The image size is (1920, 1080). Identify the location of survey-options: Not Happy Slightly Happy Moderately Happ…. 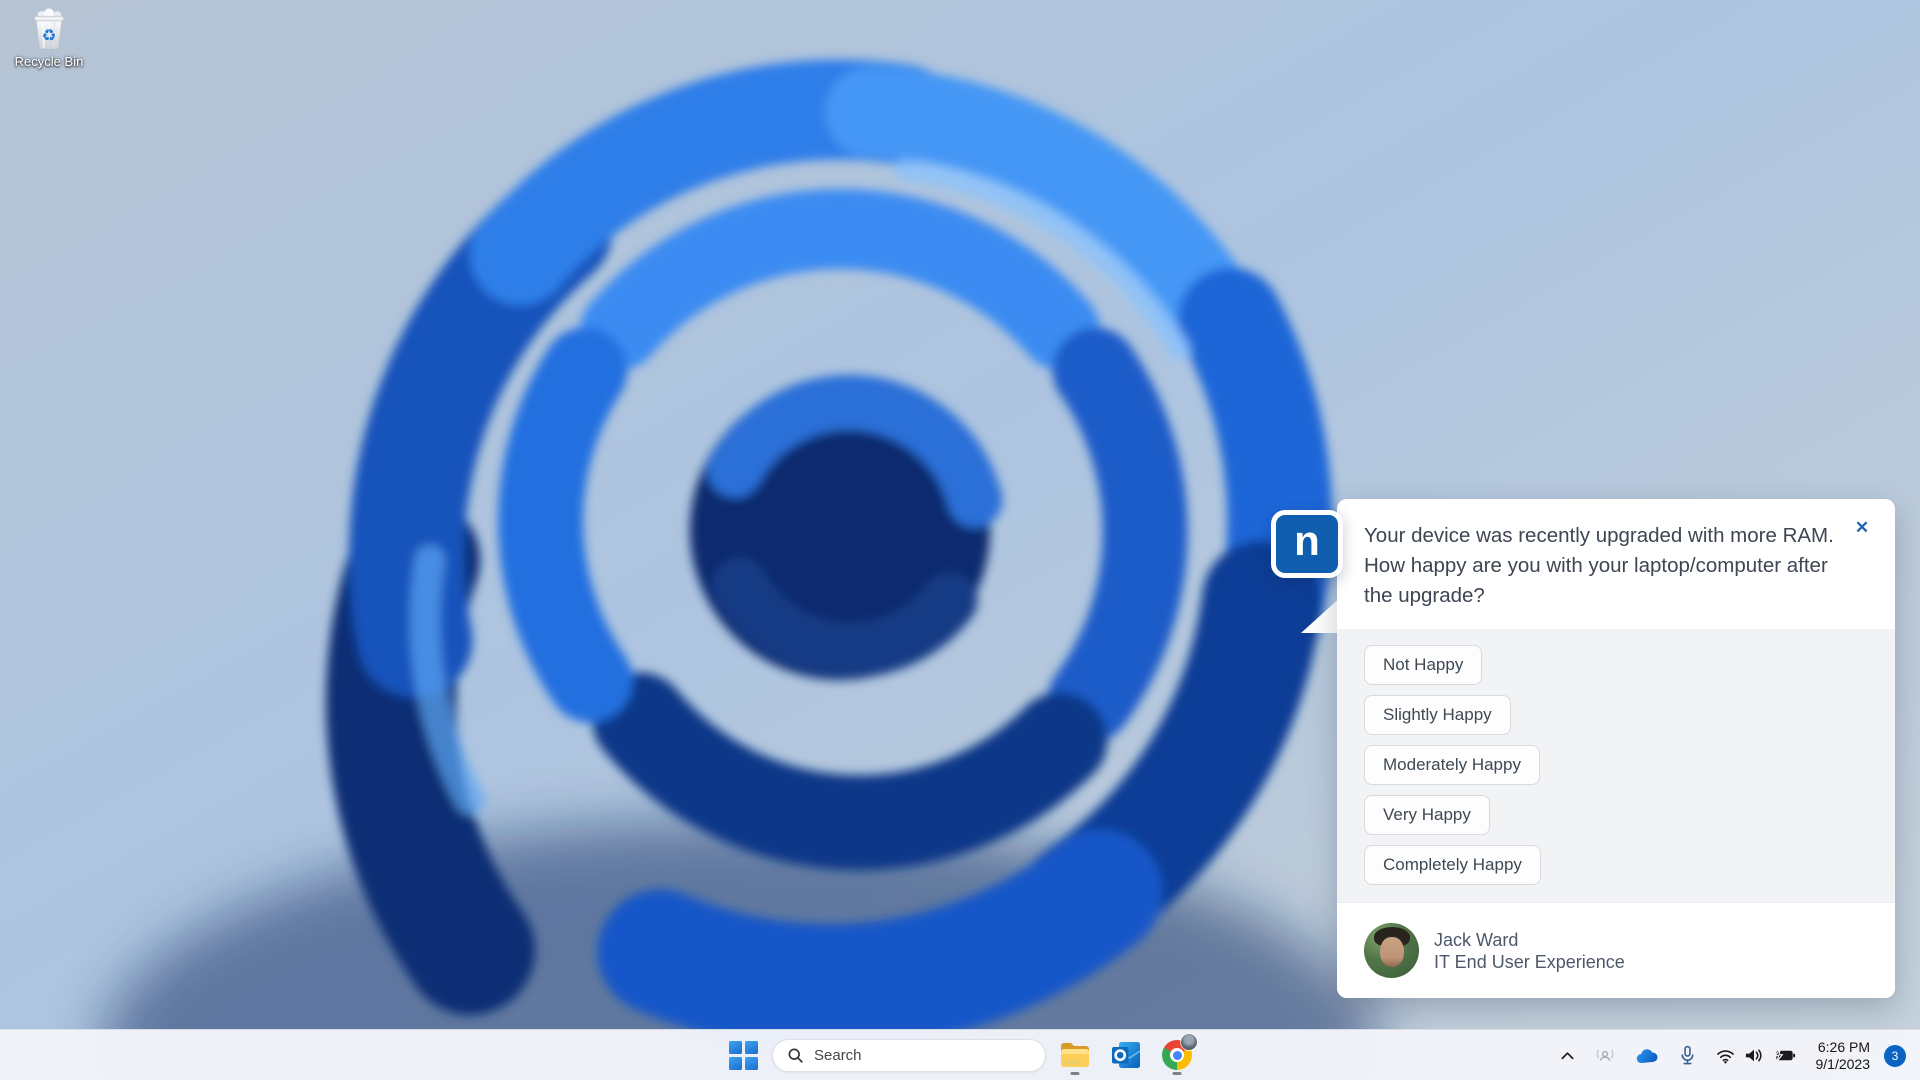
(1616, 765).